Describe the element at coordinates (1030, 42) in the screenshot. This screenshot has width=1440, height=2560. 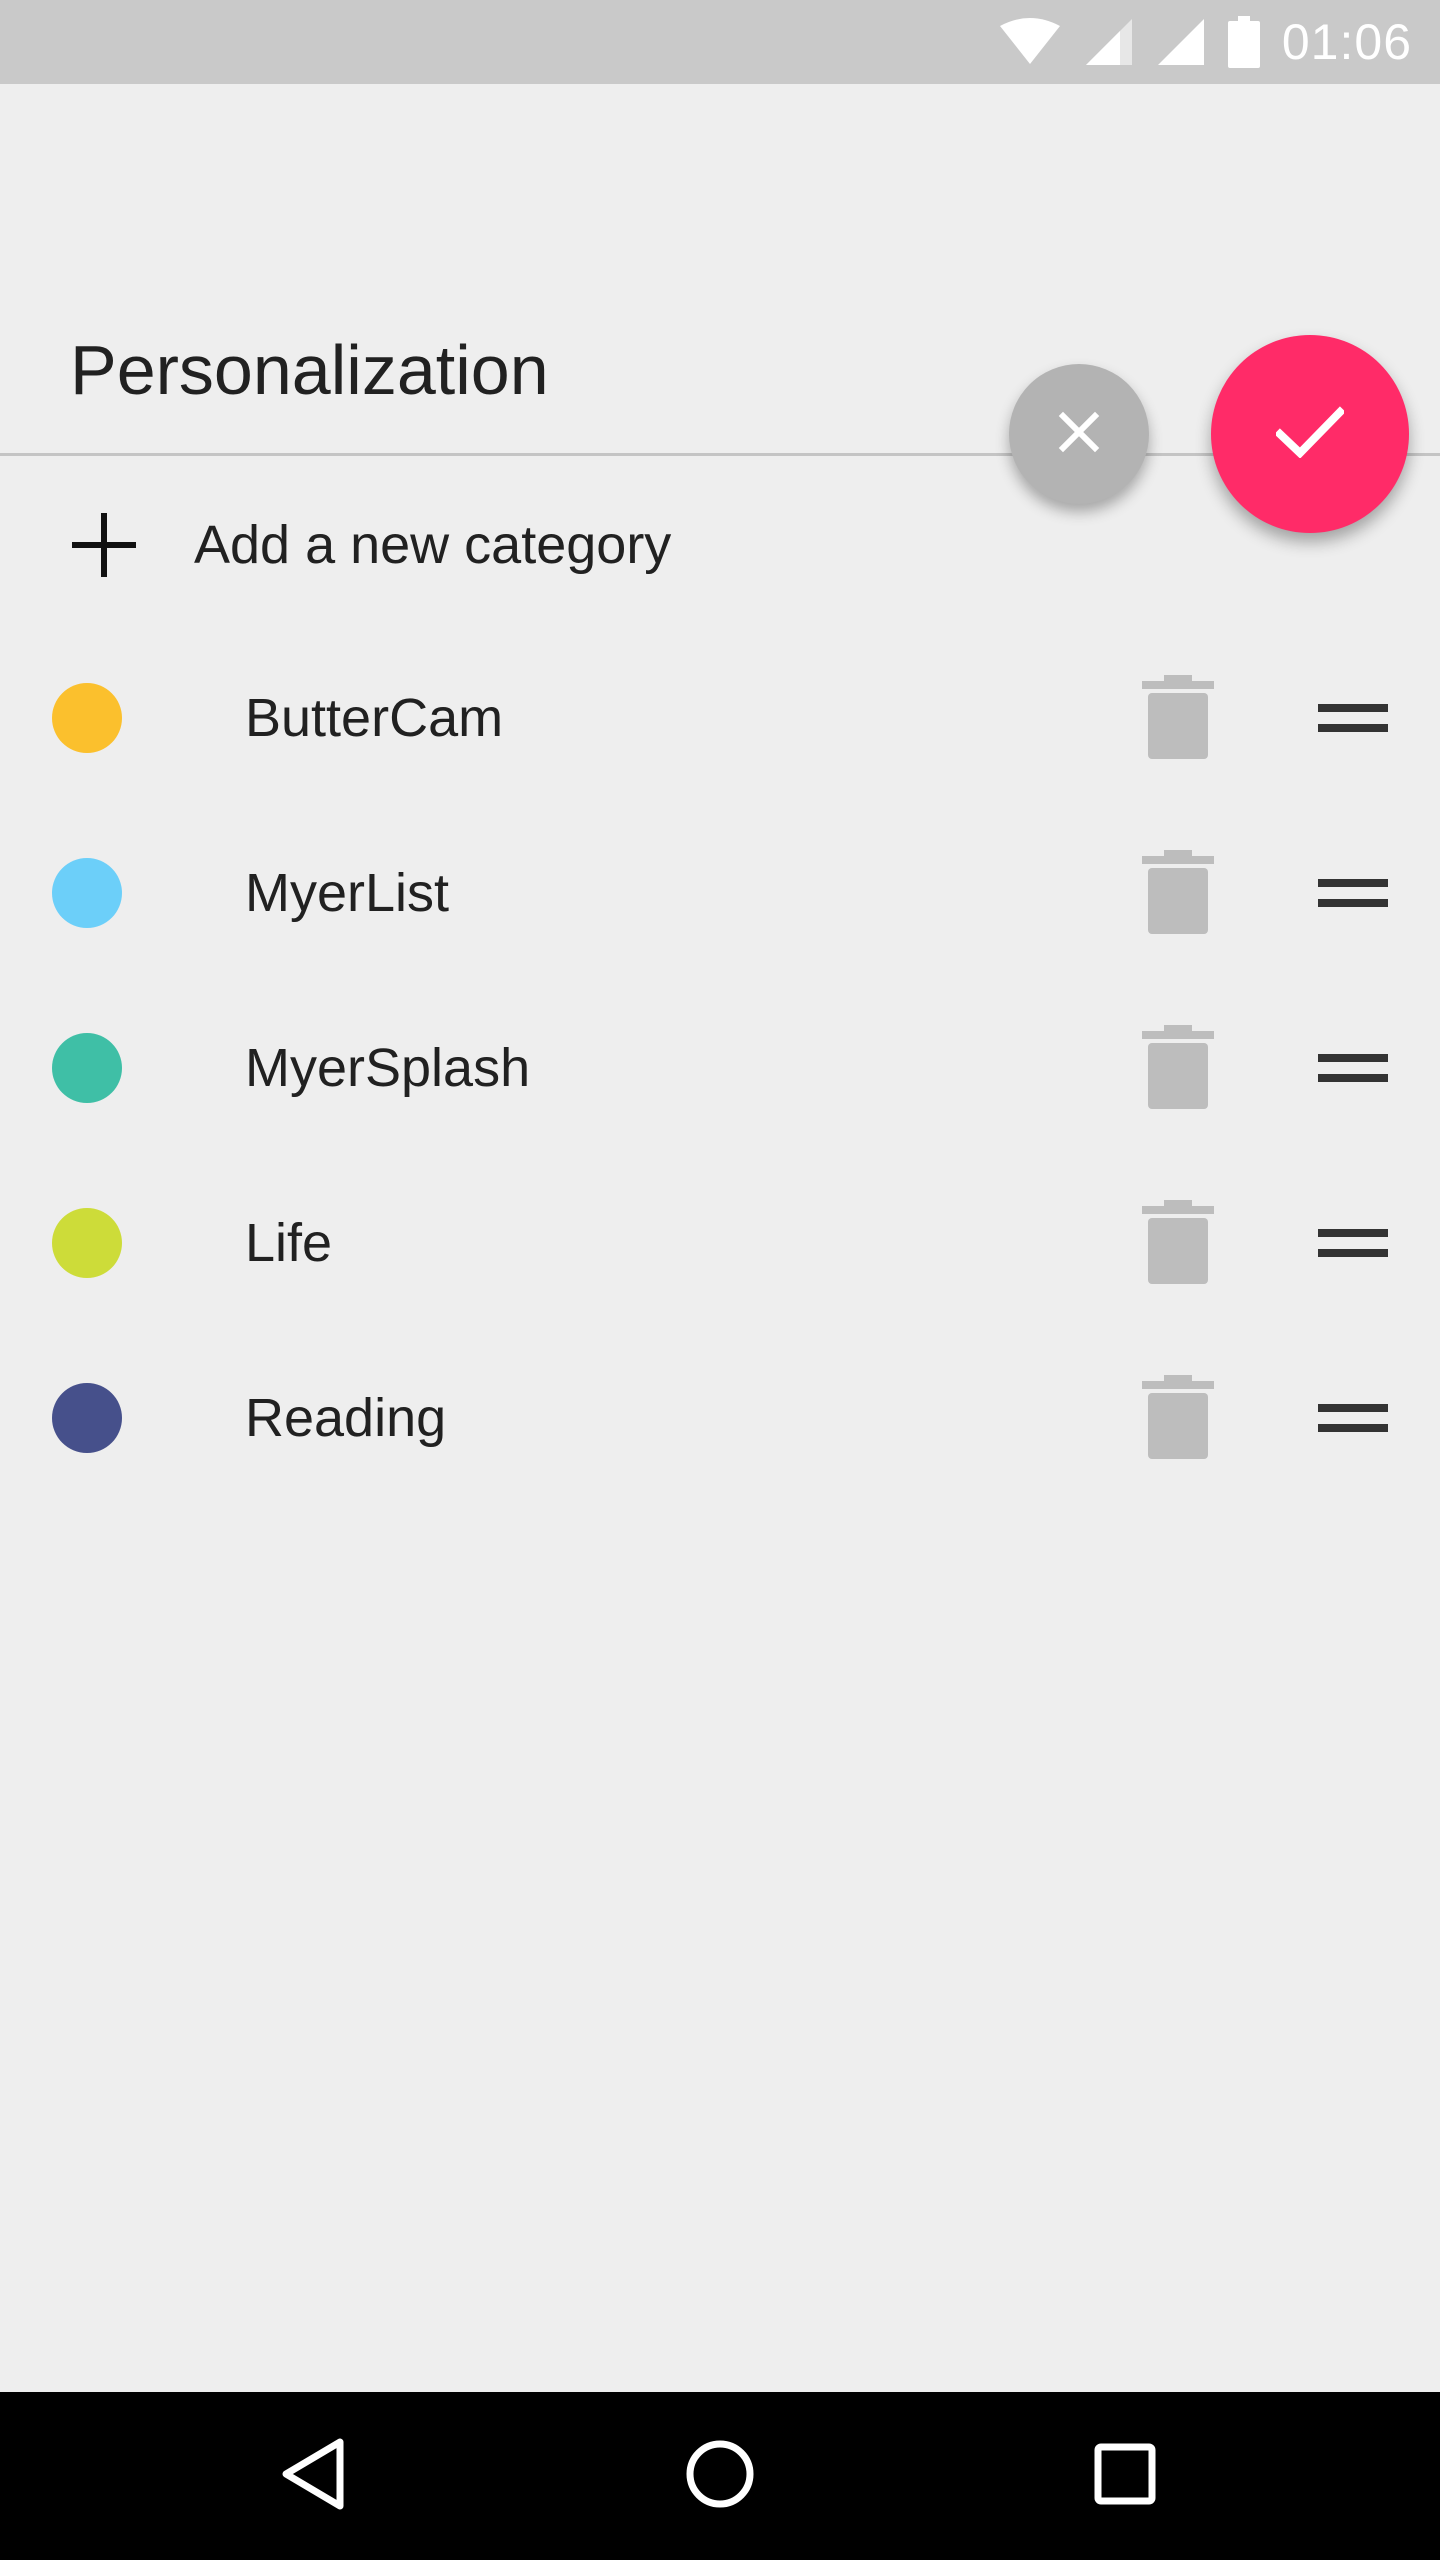
I see `wifi-icon` at that location.